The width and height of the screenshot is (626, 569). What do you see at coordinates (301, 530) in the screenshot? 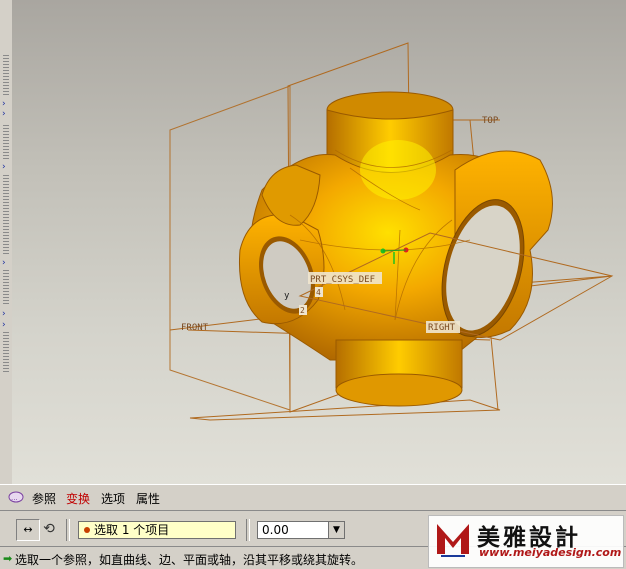
I see `value-input: 0.00 ▼` at bounding box center [301, 530].